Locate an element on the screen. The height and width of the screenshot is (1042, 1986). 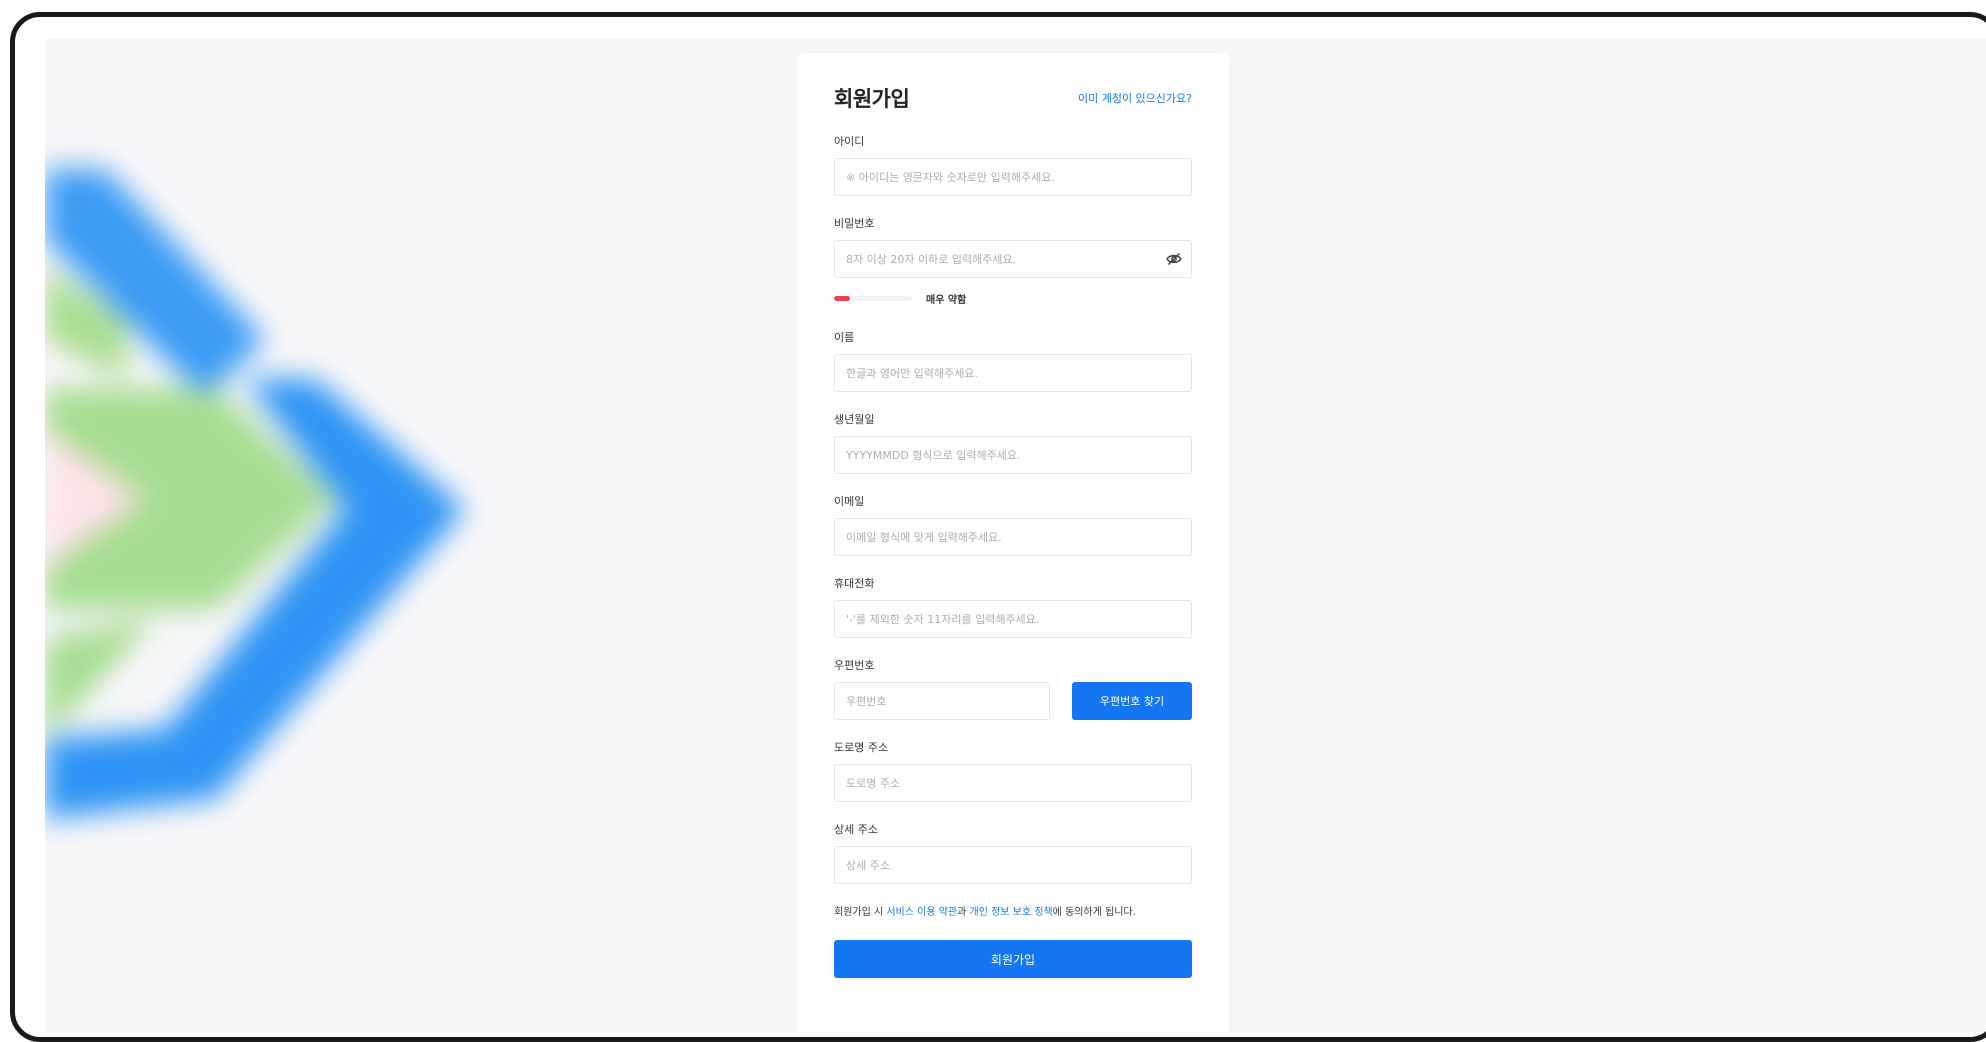
password-input is located at coordinates (1013, 259).